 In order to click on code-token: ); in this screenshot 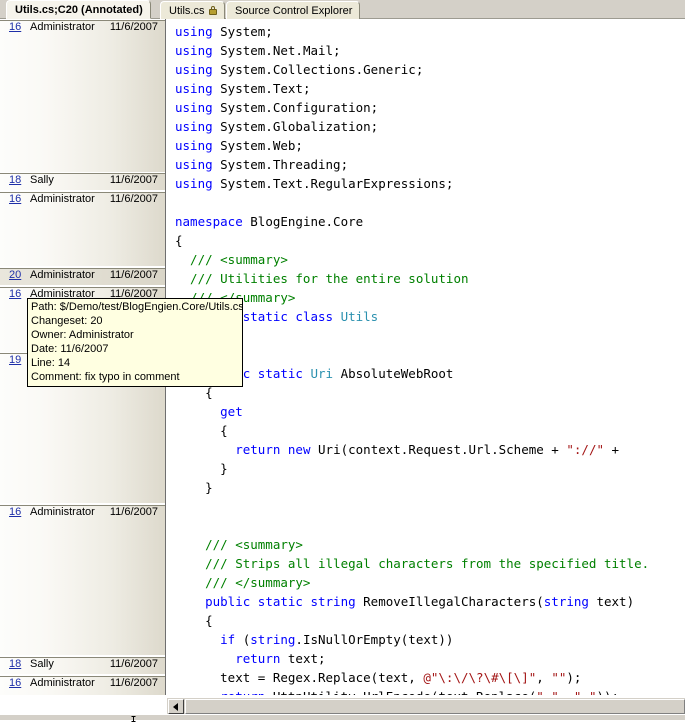, I will do `click(574, 677)`.